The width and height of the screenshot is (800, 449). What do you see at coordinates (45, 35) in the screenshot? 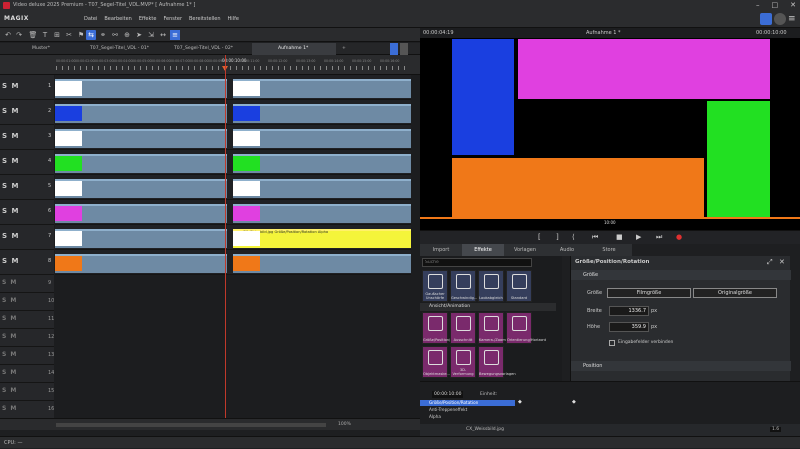
I see `text-icon: T` at bounding box center [45, 35].